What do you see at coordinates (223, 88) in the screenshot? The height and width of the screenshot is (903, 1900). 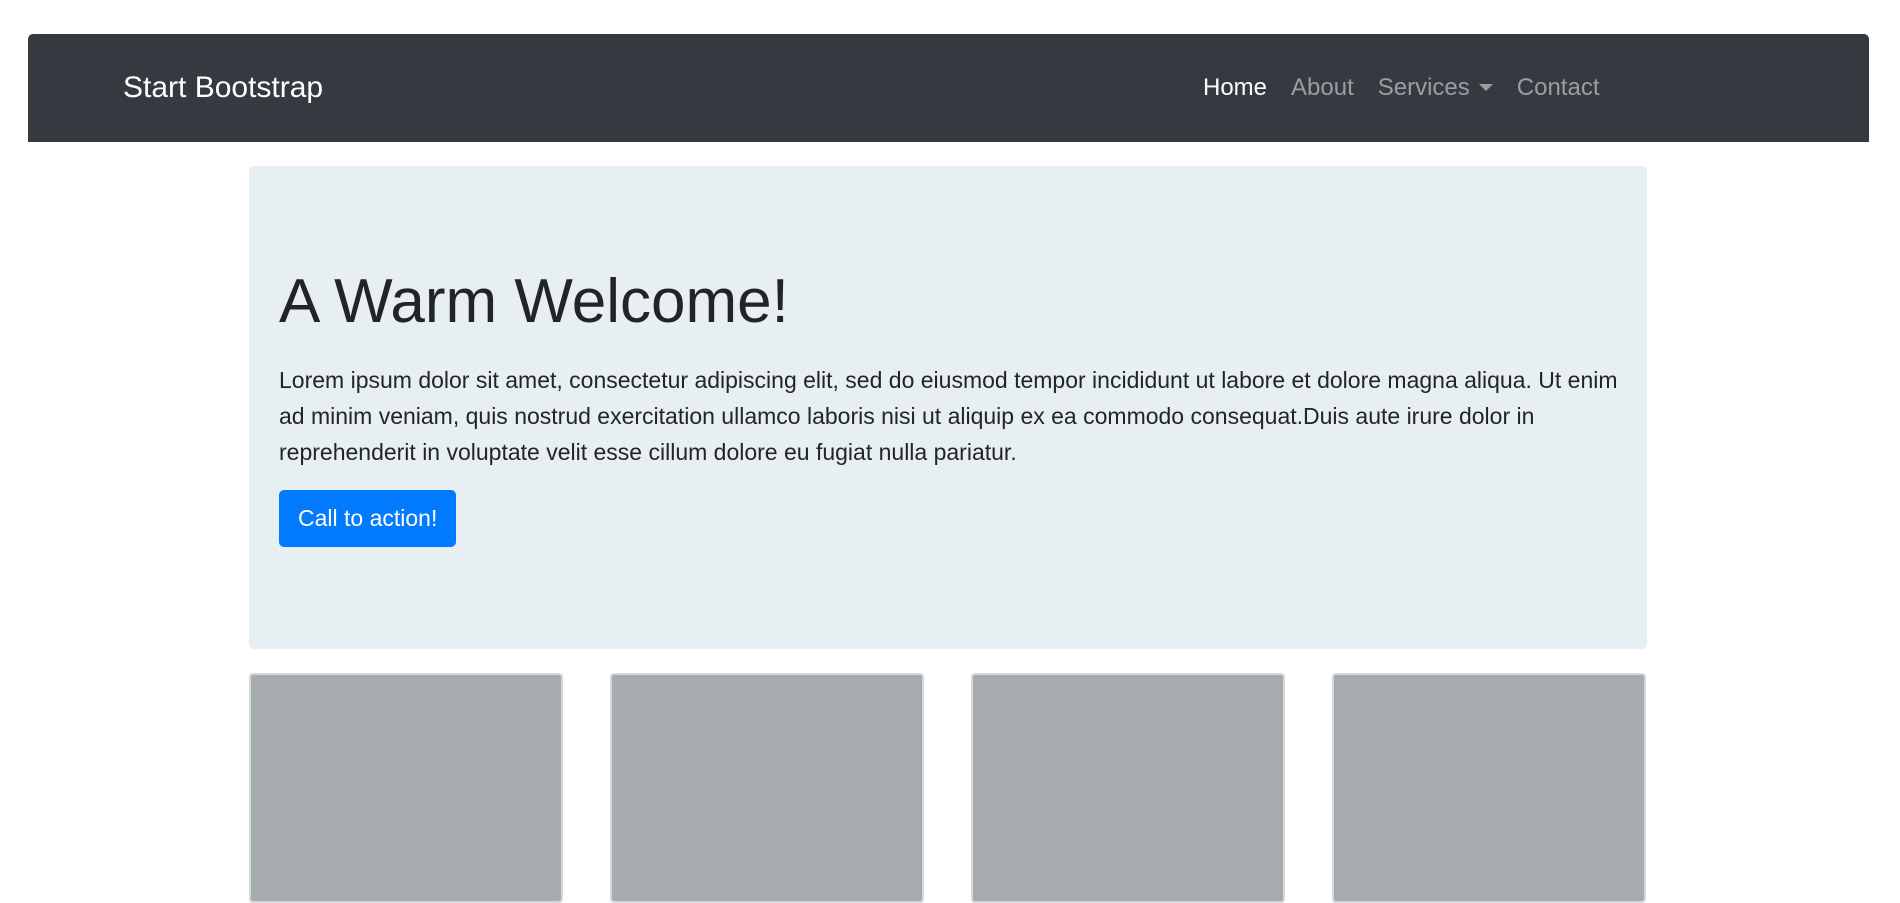 I see `brand-link: Start Bootstrap` at bounding box center [223, 88].